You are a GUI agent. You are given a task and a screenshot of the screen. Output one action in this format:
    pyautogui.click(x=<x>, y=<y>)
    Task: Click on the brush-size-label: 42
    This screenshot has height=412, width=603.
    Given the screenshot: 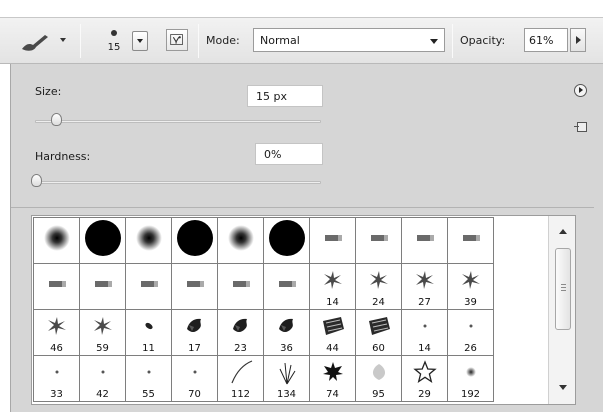 What is the action you would take?
    pyautogui.click(x=102, y=394)
    